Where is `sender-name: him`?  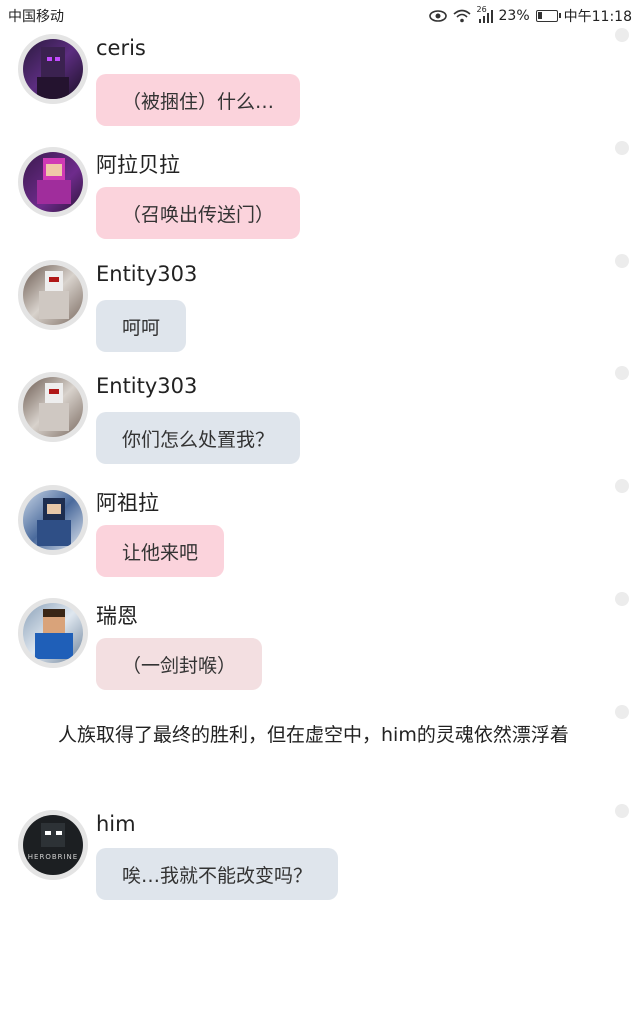
sender-name: him is located at coordinates (116, 824).